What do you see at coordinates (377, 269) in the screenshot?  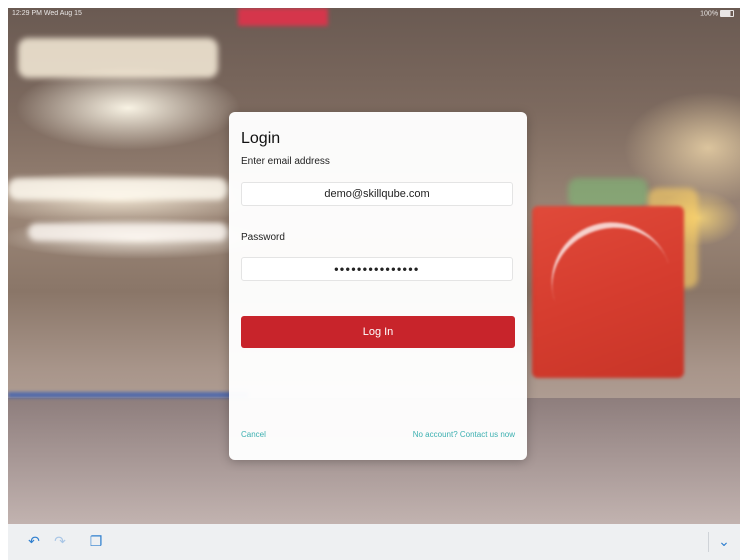 I see `password-input: •••••••••••••••` at bounding box center [377, 269].